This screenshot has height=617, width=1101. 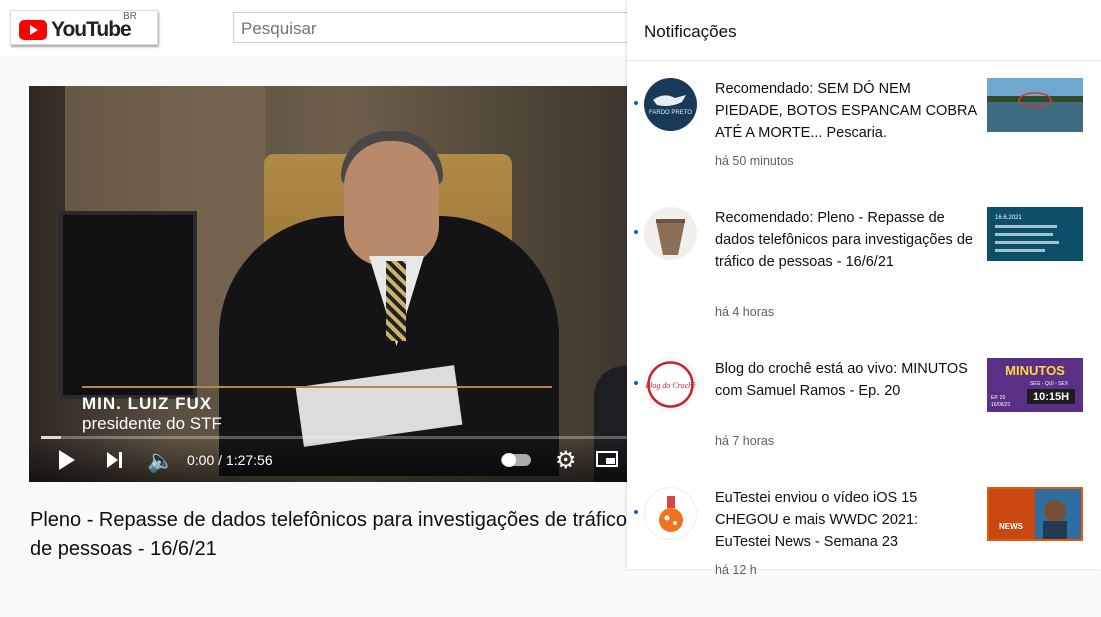 I want to click on notification-thumbnail: NEWS, so click(x=1035, y=514).